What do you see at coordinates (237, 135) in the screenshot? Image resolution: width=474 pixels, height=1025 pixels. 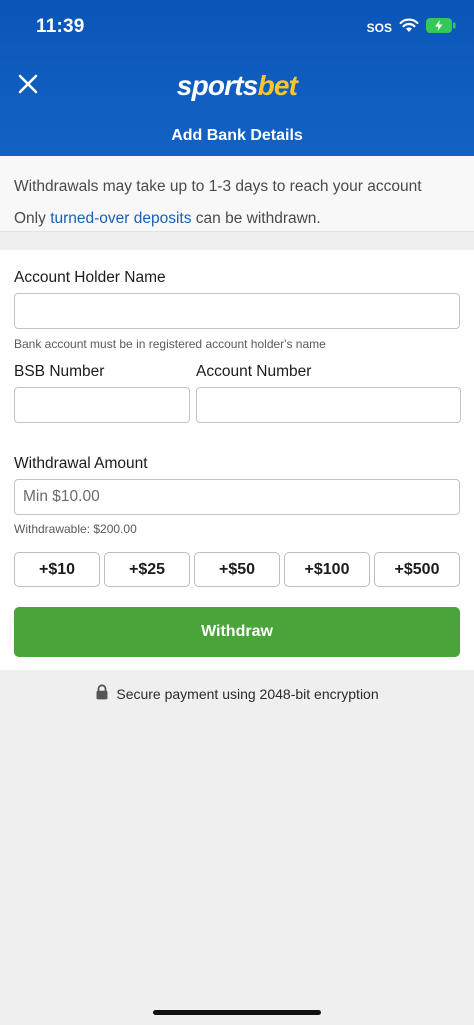 I see `page-title: Add Bank Details` at bounding box center [237, 135].